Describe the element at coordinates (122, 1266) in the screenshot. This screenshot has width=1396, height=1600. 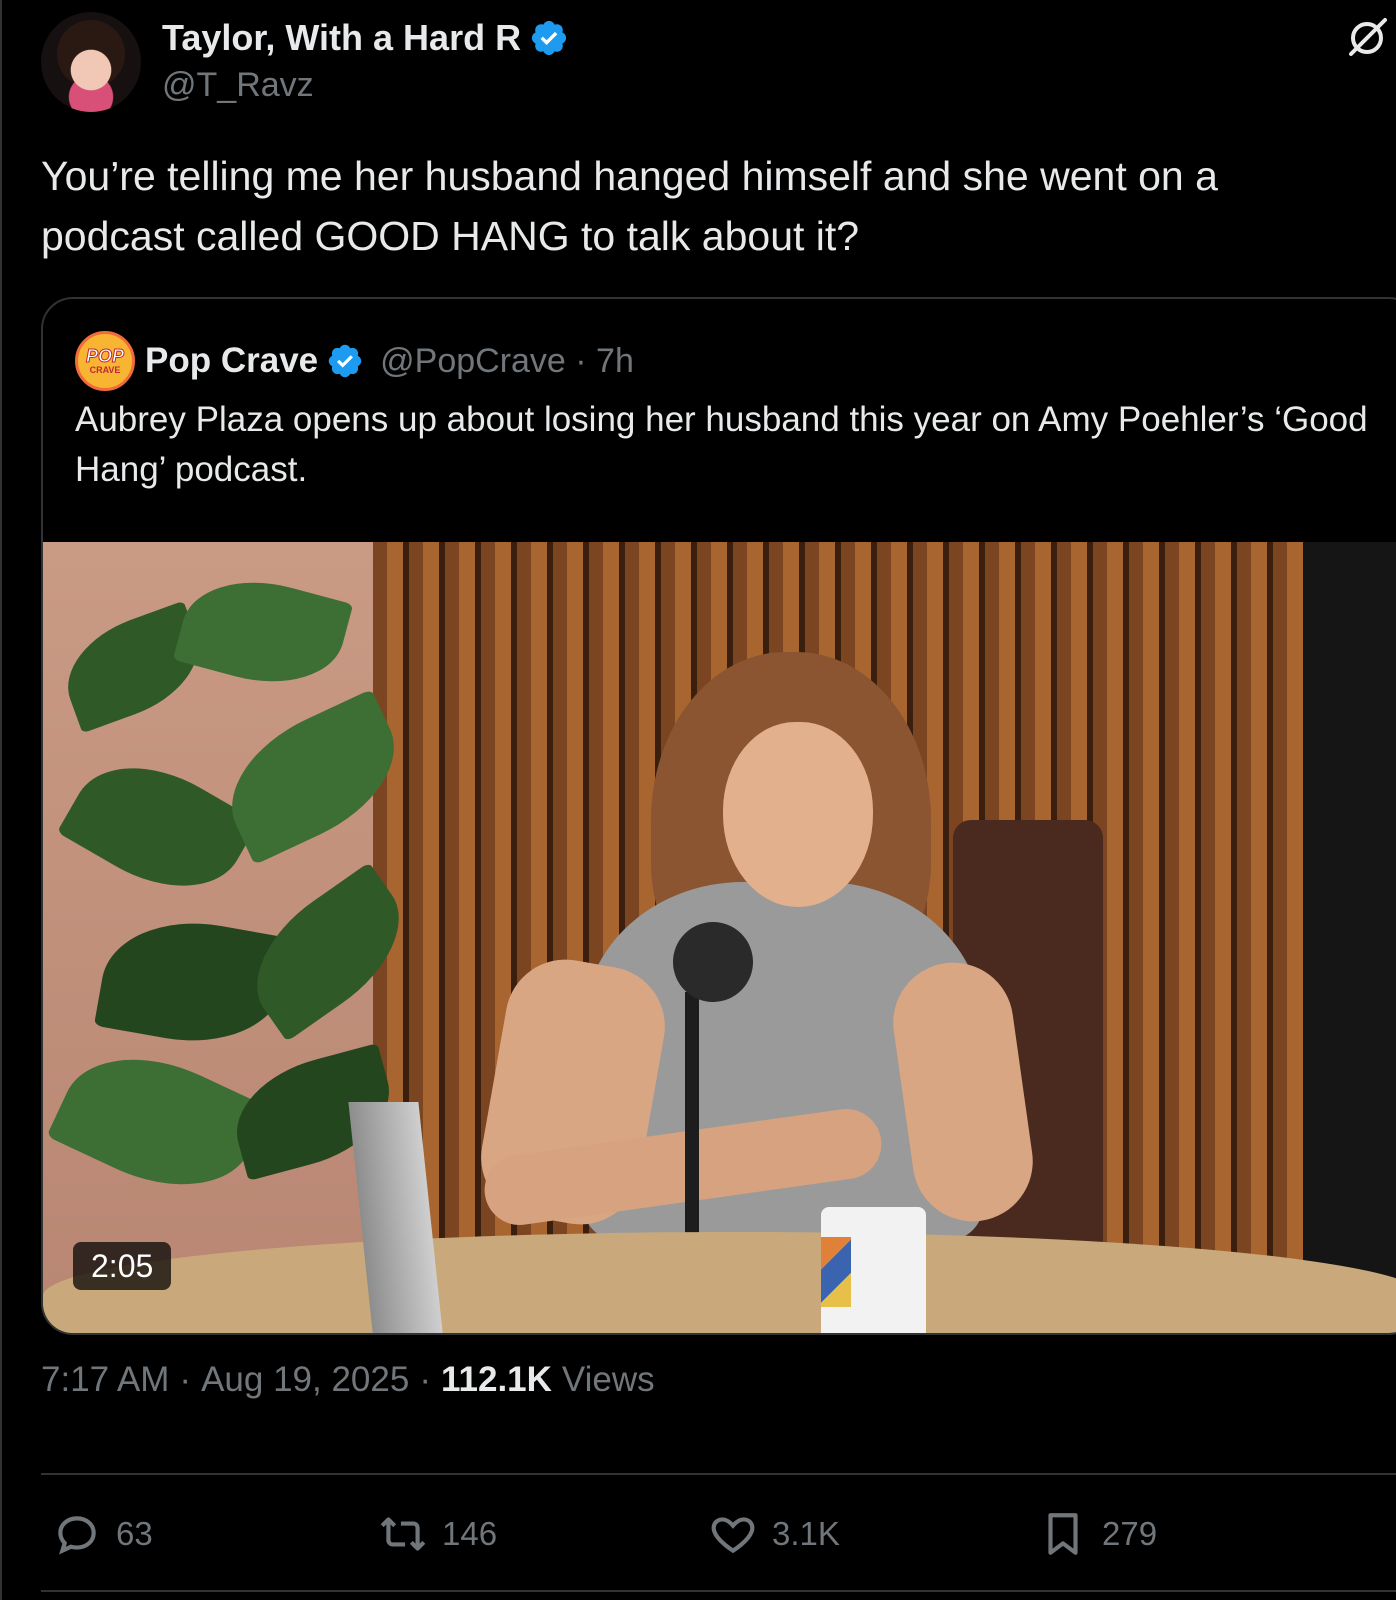
I see `video-duration: 2:05` at that location.